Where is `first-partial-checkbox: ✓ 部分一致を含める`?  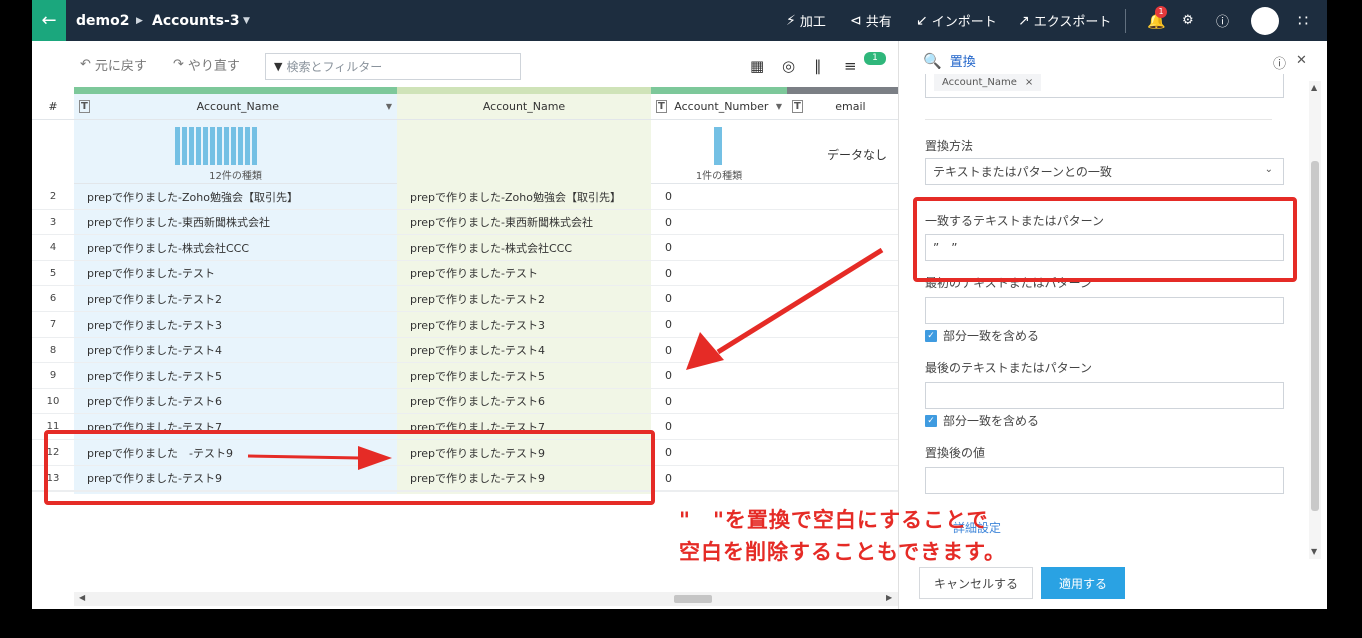
first-partial-checkbox: ✓ 部分一致を含める is located at coordinates (982, 335).